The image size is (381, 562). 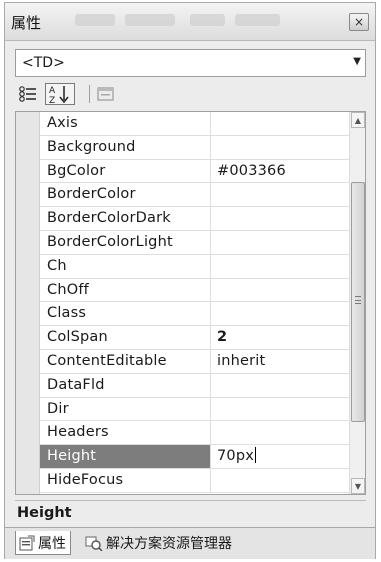 I want to click on property-row-background: Background, so click(x=195, y=147).